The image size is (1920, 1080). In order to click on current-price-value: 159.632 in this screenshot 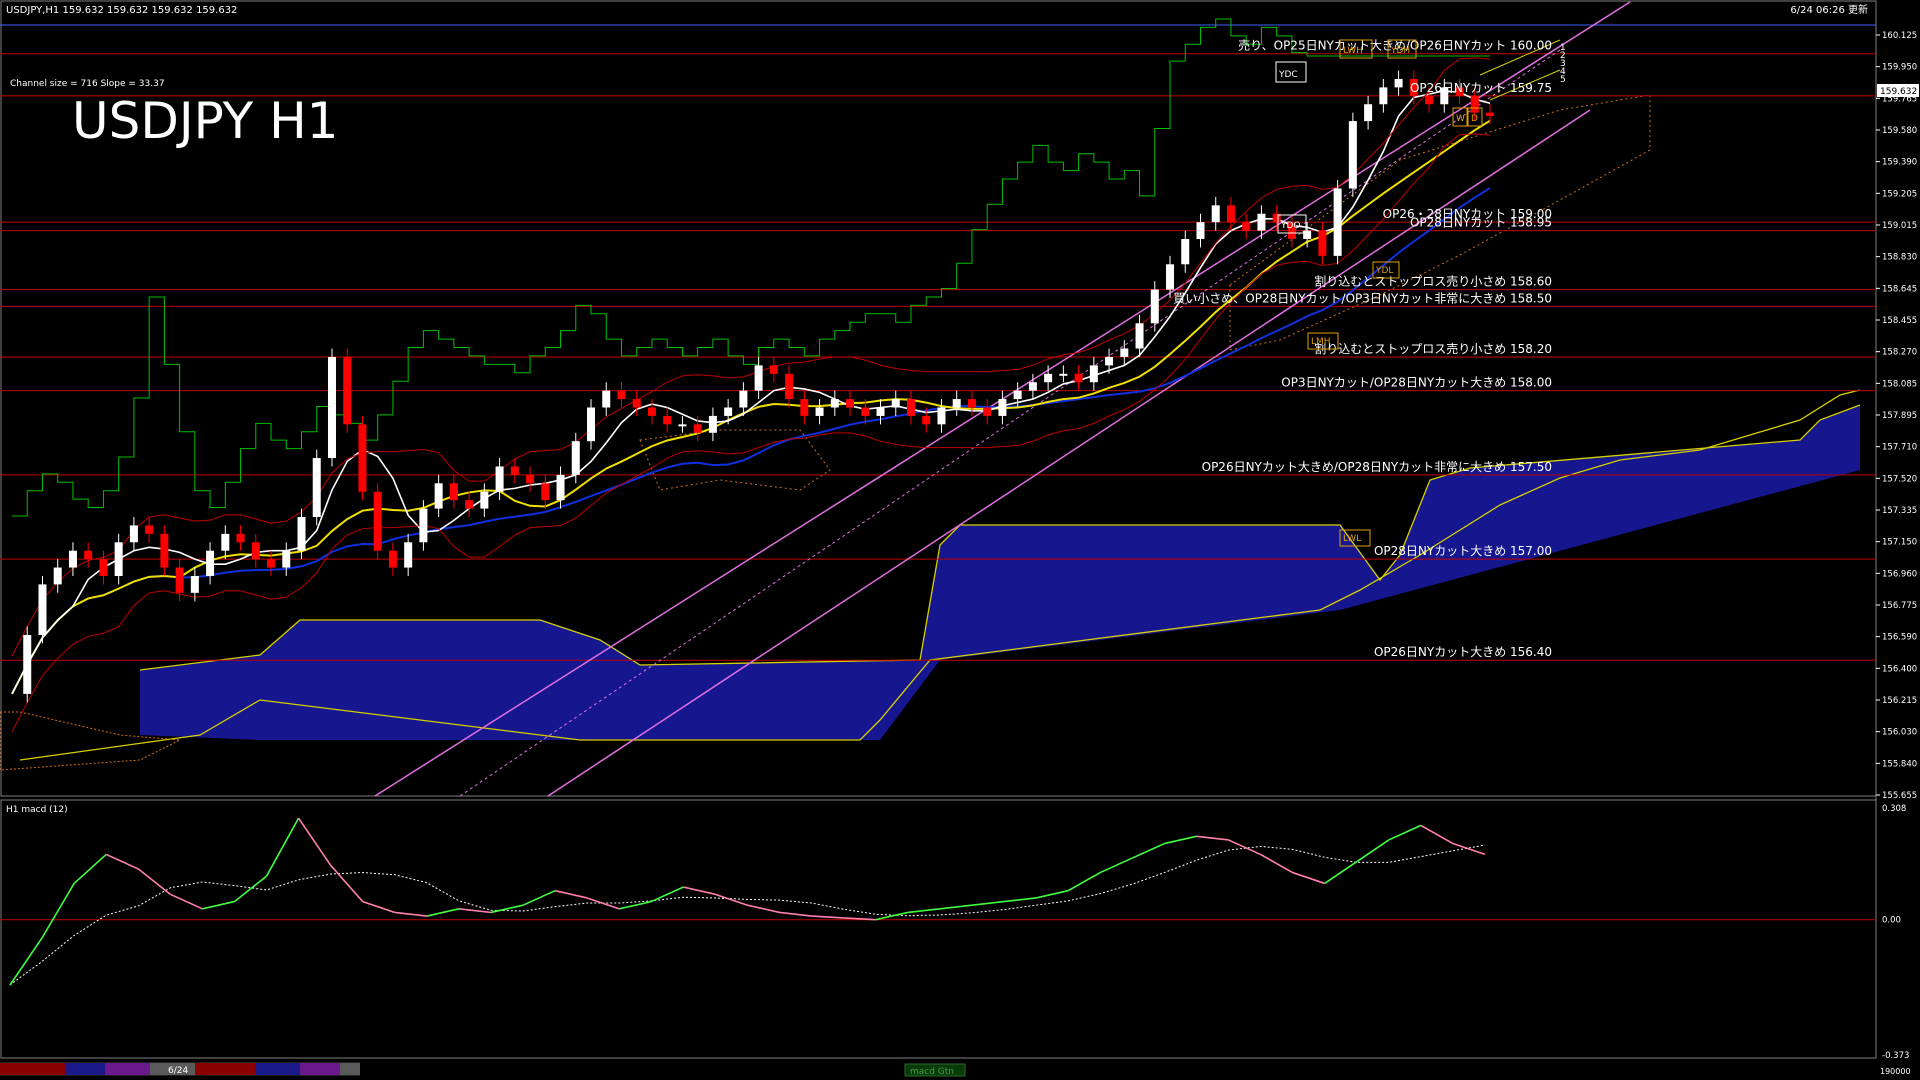, I will do `click(1898, 92)`.